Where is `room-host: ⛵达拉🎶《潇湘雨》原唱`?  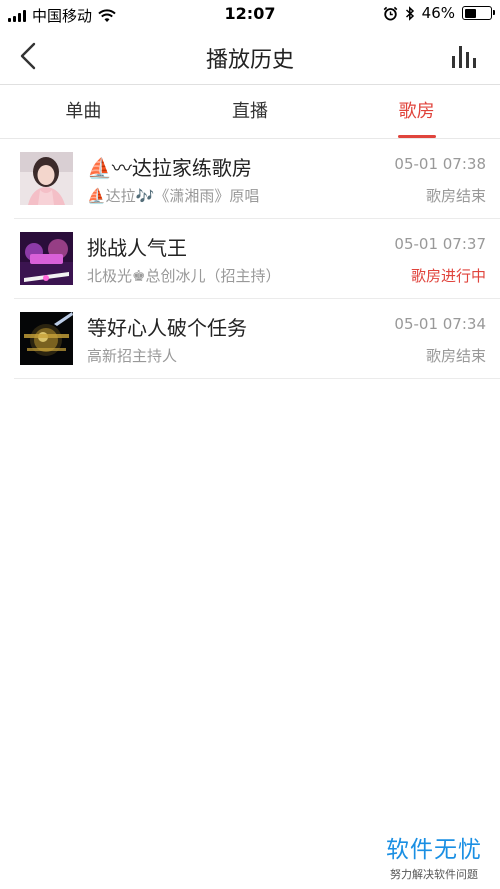 room-host: ⛵达拉🎶《潇湘雨》原唱 is located at coordinates (173, 196).